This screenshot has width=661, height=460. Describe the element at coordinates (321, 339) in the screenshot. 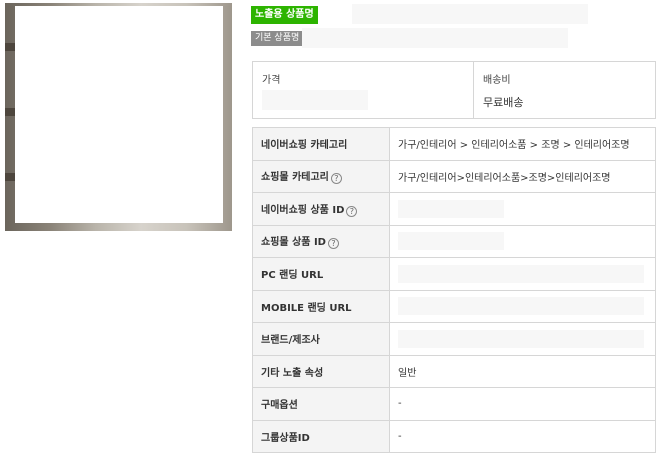

I see `row-key-brand: 브랜드/제조사` at that location.